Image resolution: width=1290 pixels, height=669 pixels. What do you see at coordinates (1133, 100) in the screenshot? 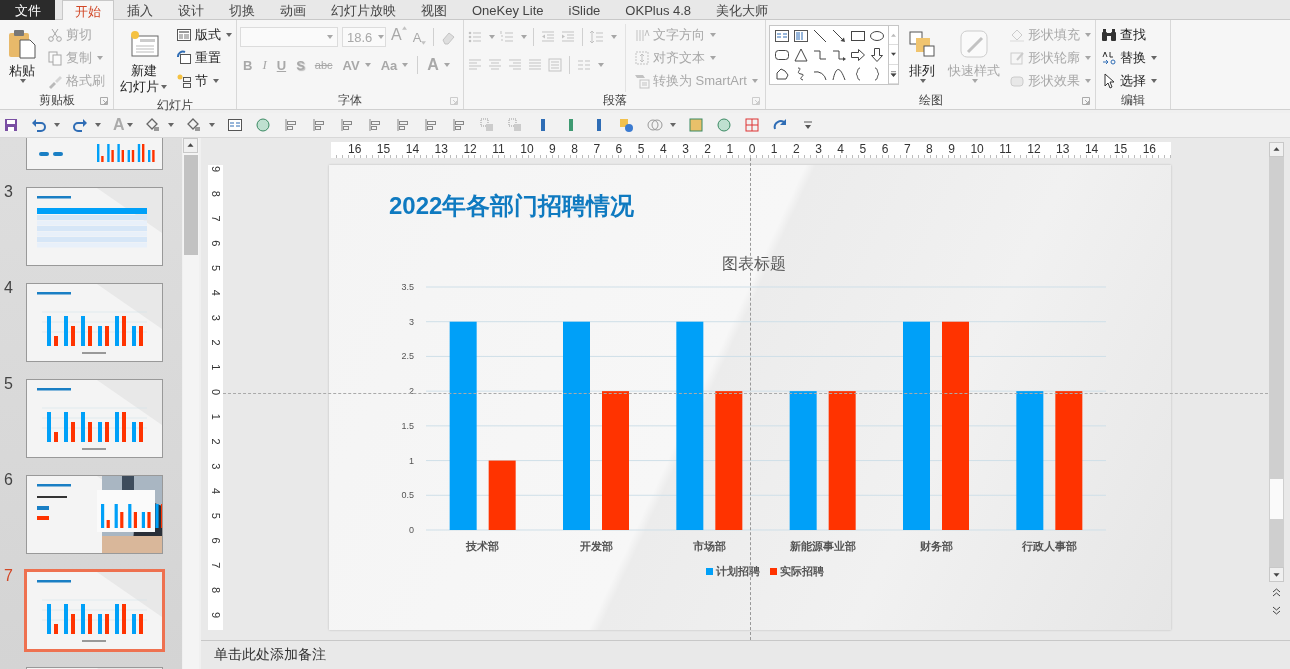
I see `group-label: 编辑` at bounding box center [1133, 100].